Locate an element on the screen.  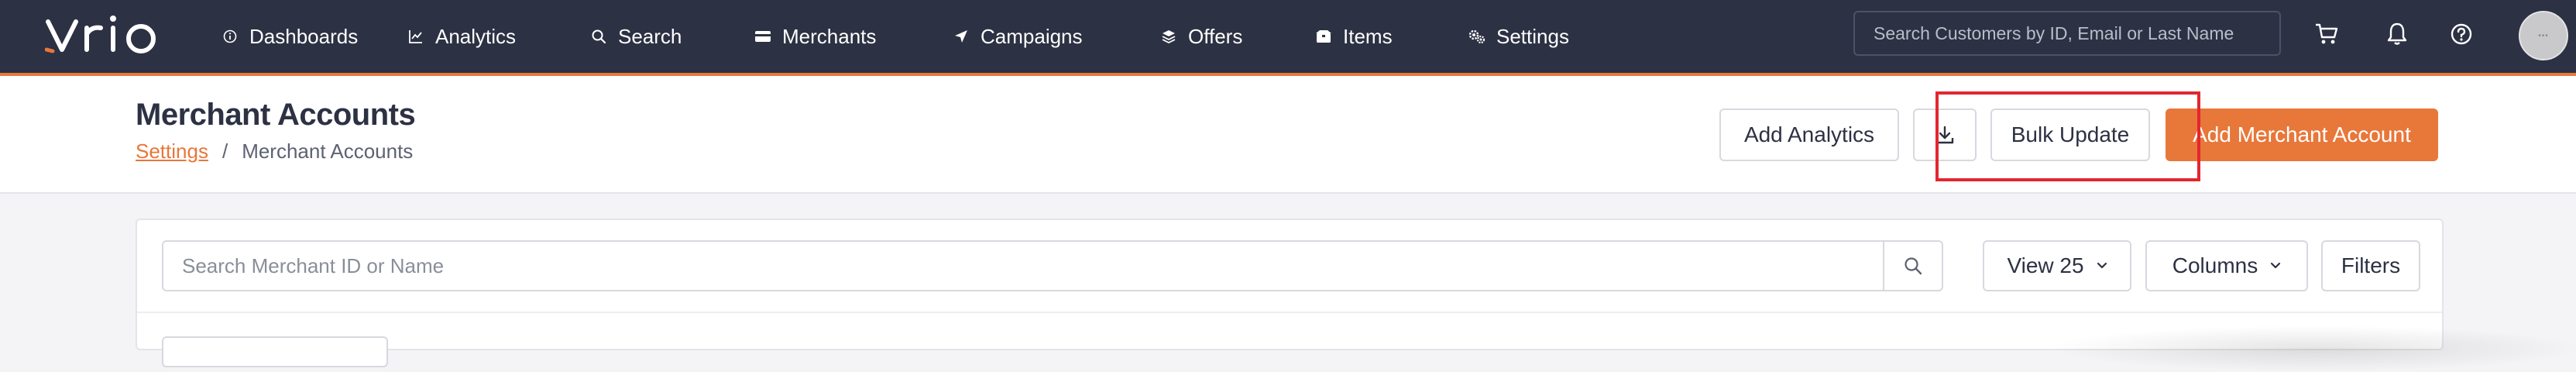
nav-search: Search is located at coordinates (635, 36).